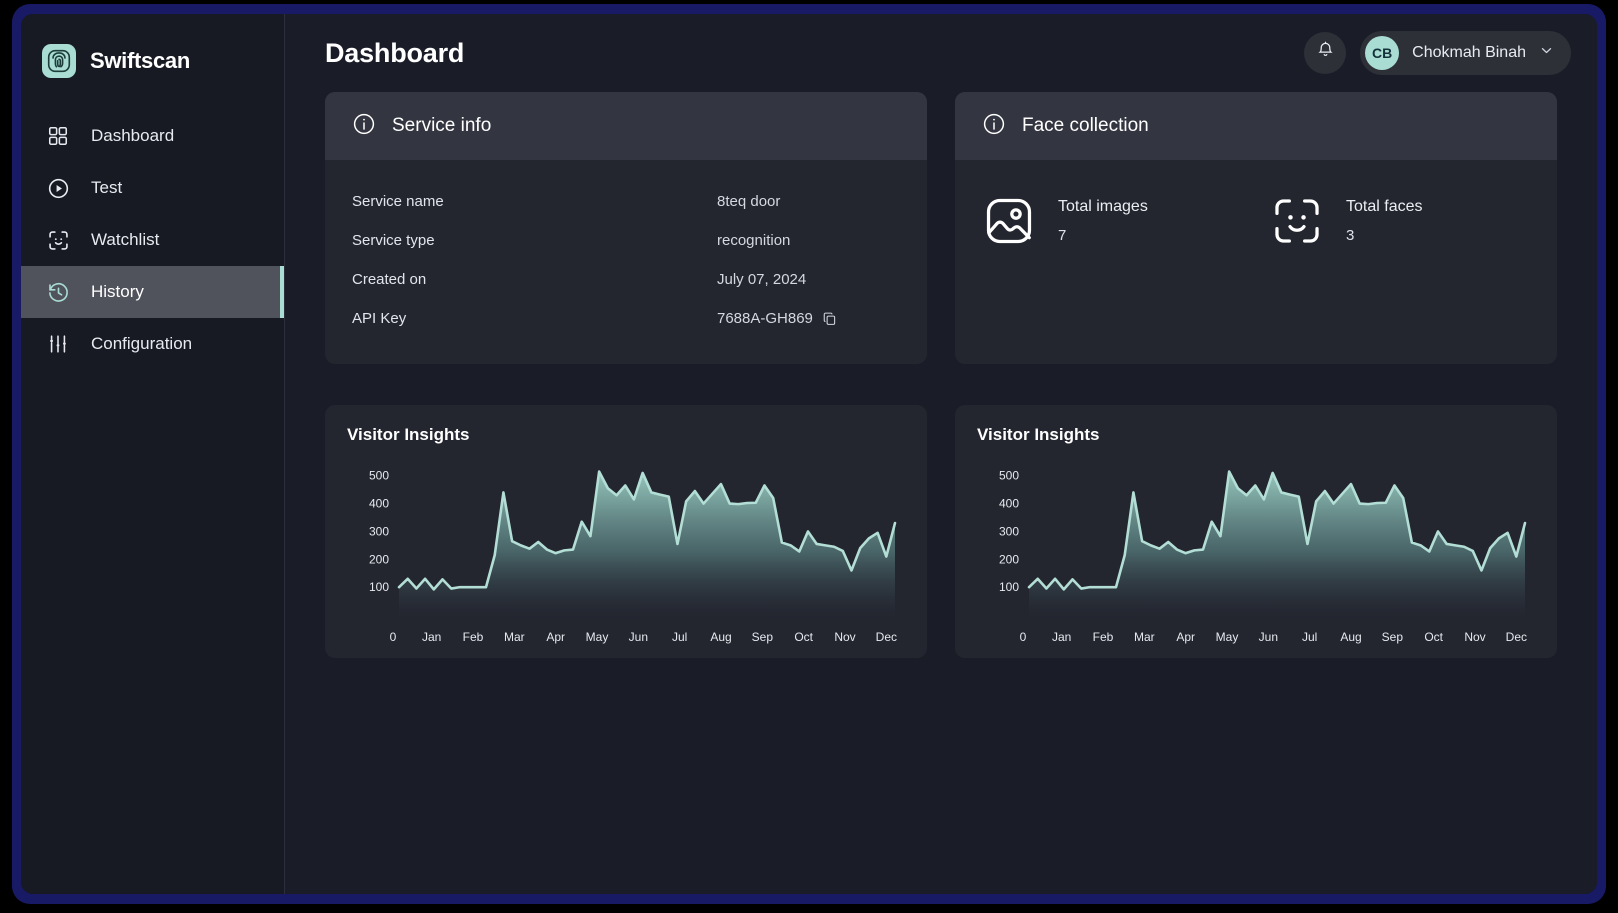 The image size is (1618, 913). I want to click on sidebar-item-dashboard: Dashboard, so click(152, 136).